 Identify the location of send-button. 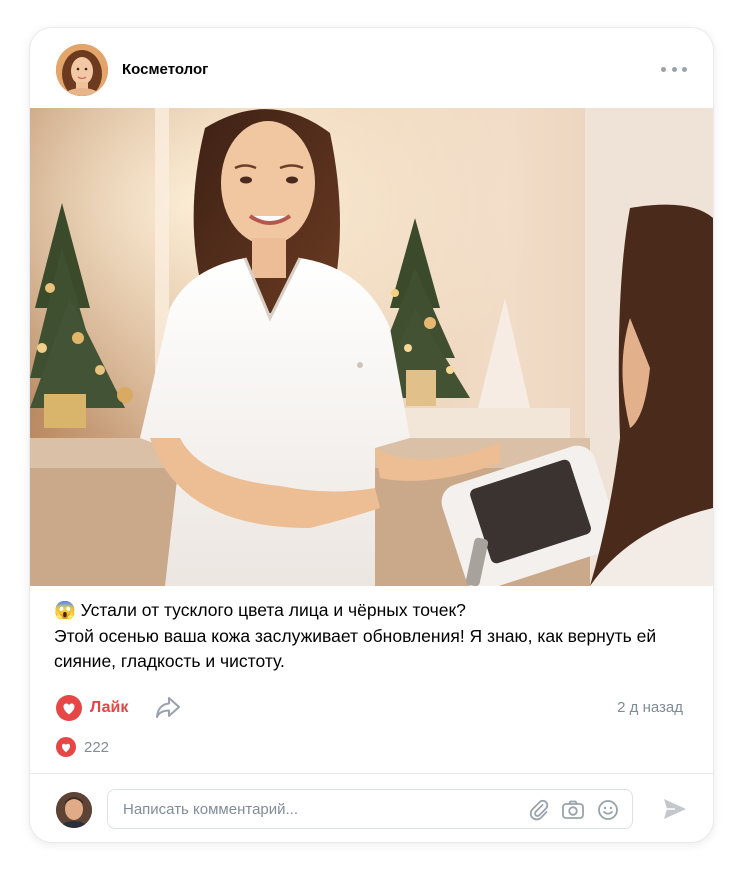
(675, 811).